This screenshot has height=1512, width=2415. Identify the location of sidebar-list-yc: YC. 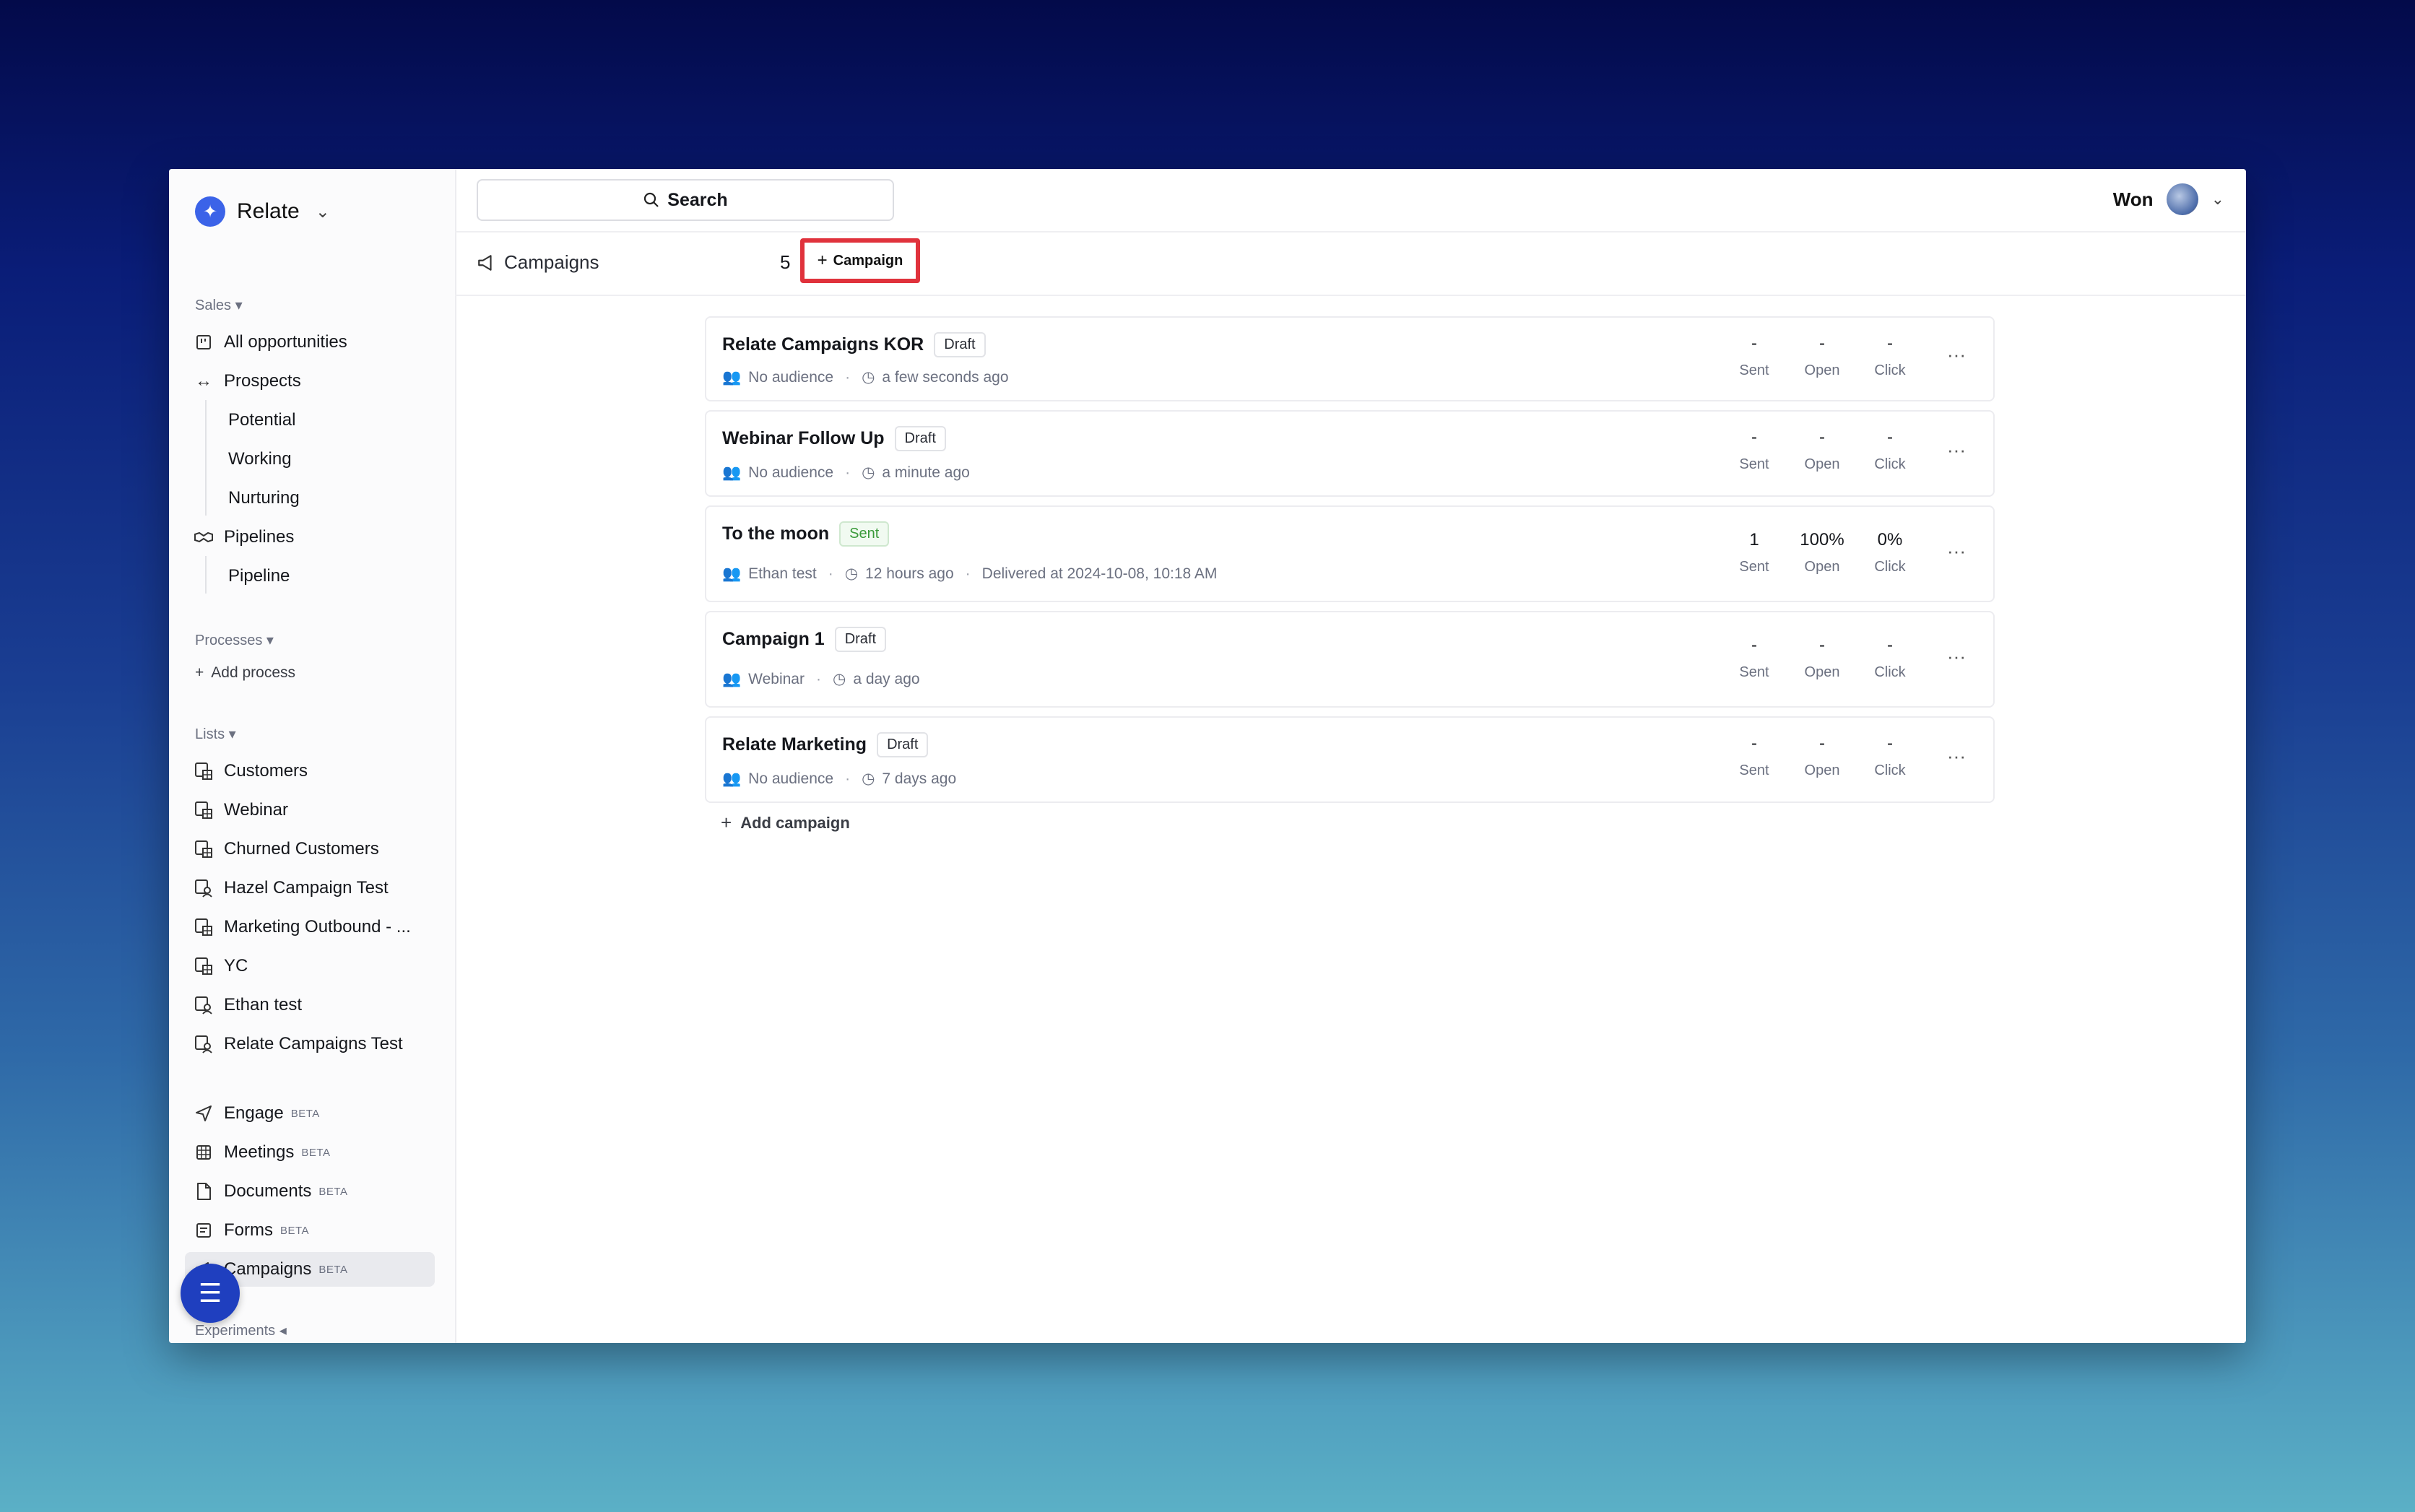
(221, 967).